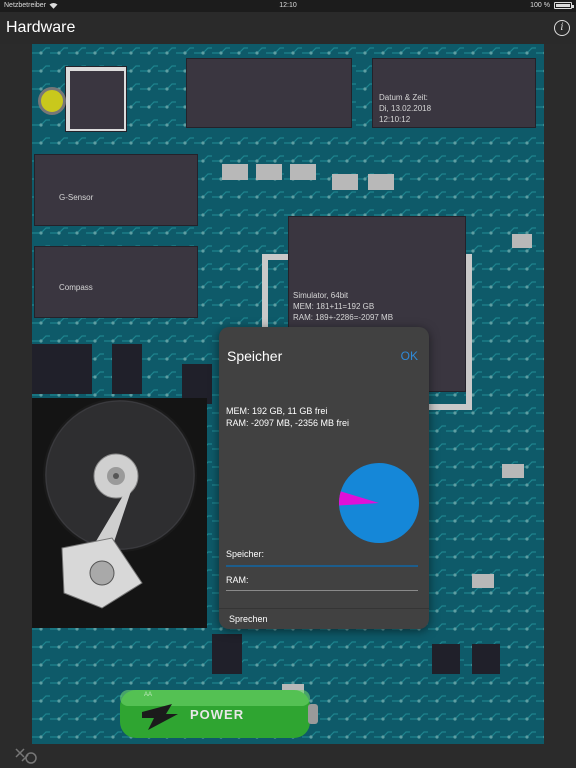  I want to click on gsensor-label: G-Sensor, so click(76, 197).